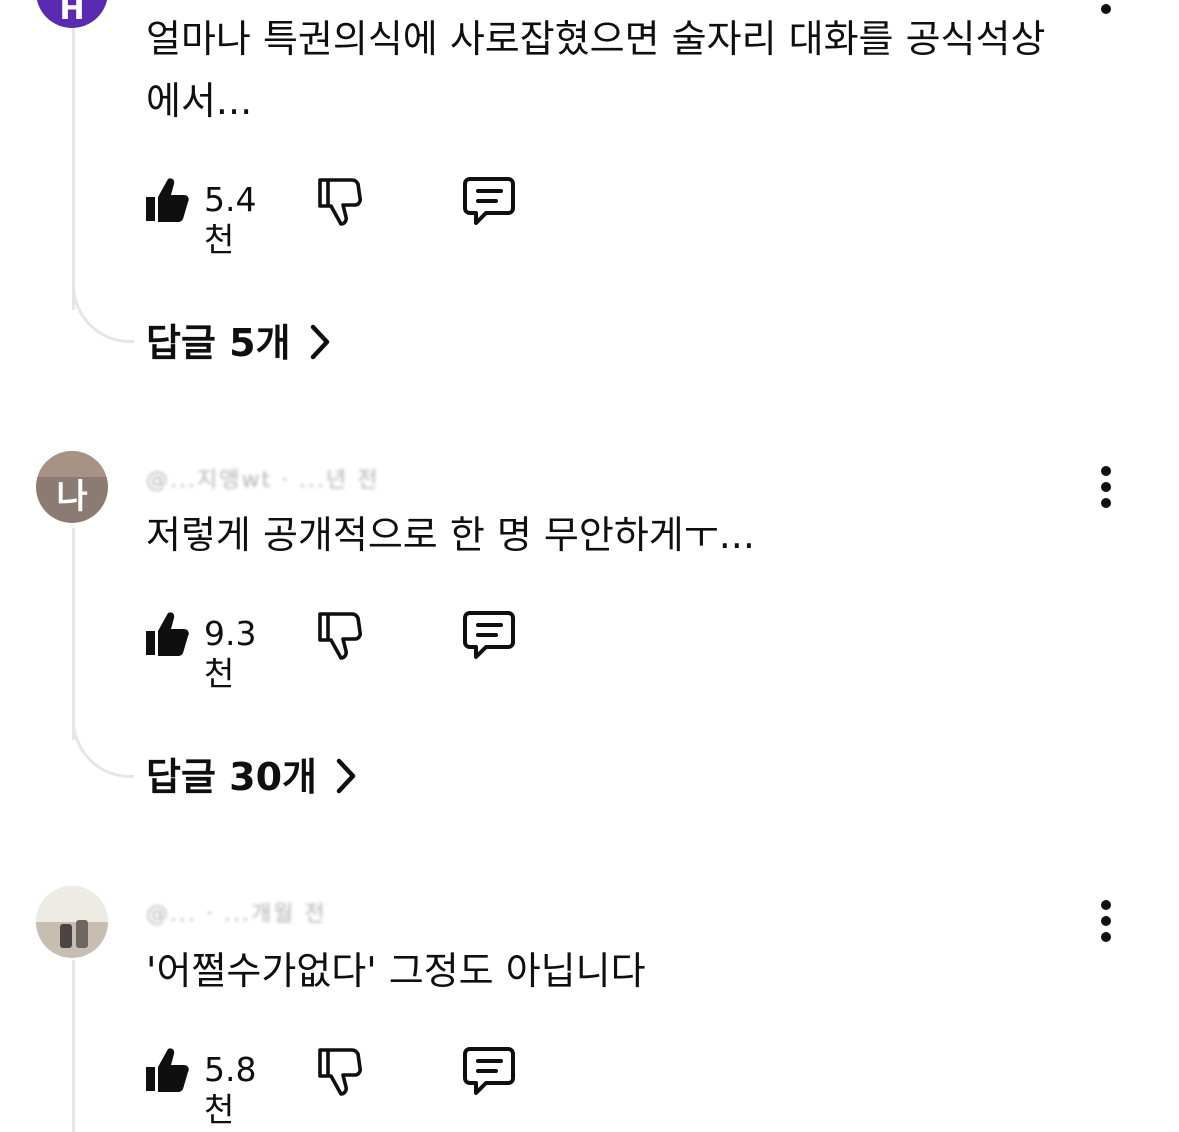  I want to click on replies-label: 답글 5개, so click(218, 343).